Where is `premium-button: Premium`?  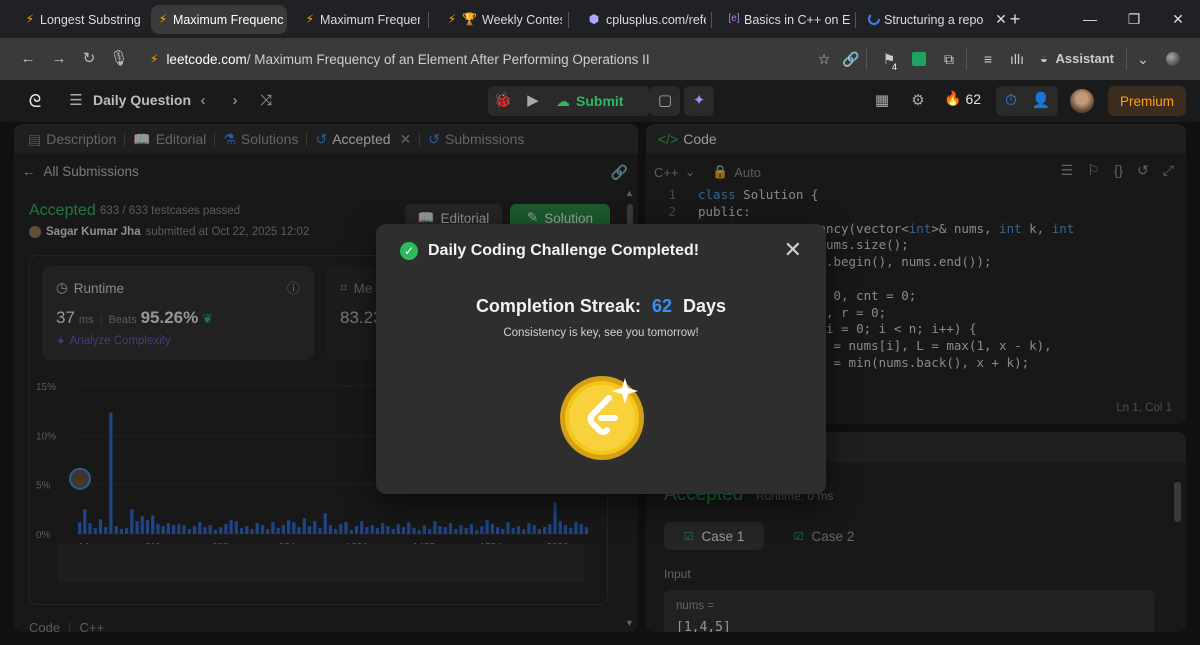
premium-button: Premium is located at coordinates (1147, 101).